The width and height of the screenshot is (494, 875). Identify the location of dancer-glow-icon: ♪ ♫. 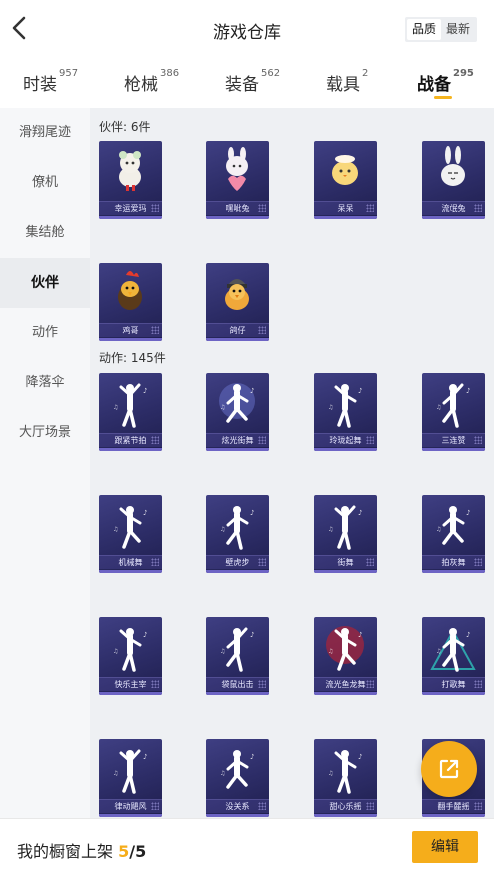
(237, 403).